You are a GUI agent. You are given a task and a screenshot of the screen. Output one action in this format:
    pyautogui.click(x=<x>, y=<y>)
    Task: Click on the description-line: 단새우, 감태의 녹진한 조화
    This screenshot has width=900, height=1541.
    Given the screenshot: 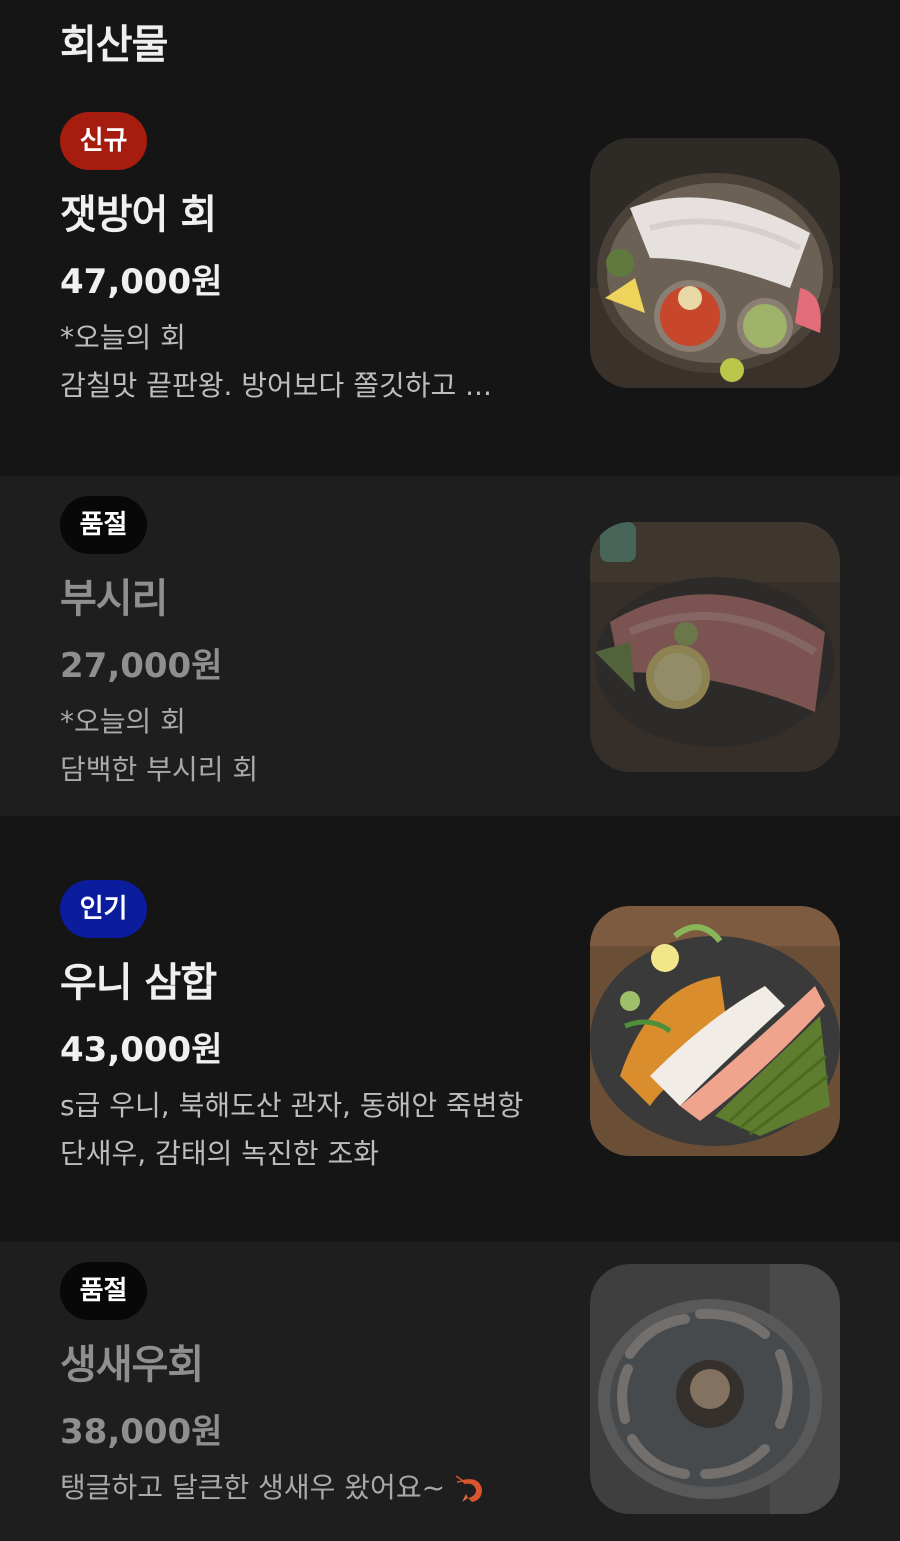 What is the action you would take?
    pyautogui.click(x=219, y=1153)
    